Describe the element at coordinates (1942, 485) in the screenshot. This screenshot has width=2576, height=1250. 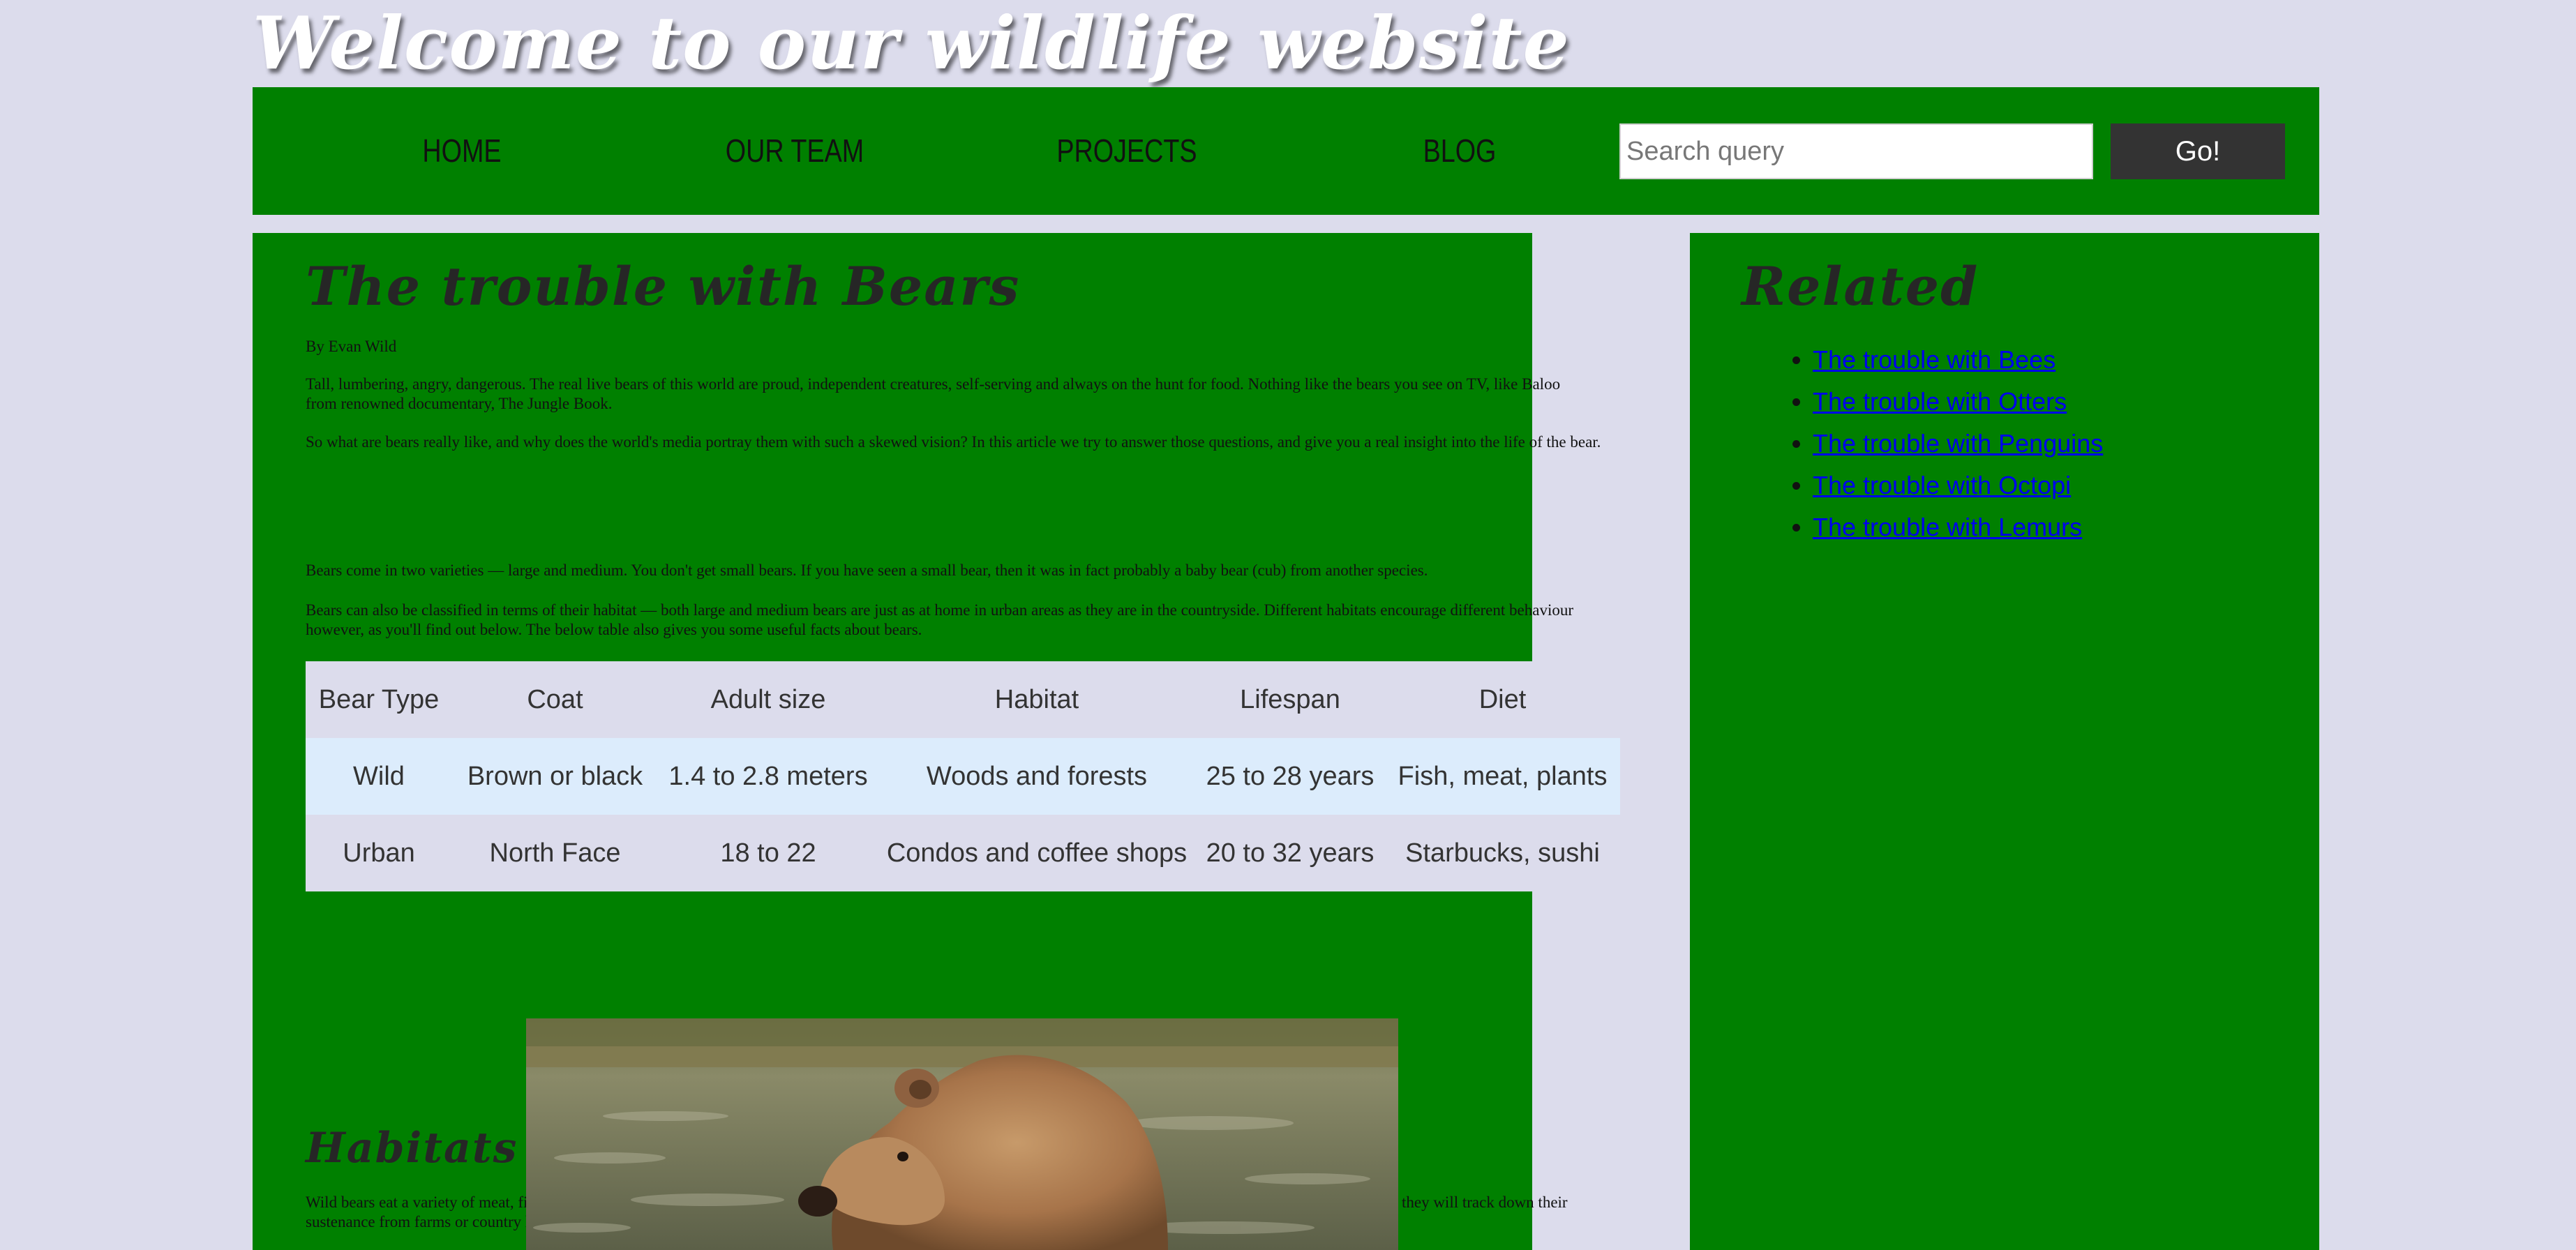
I see `related-link-octopi: The trouble with Octopi` at that location.